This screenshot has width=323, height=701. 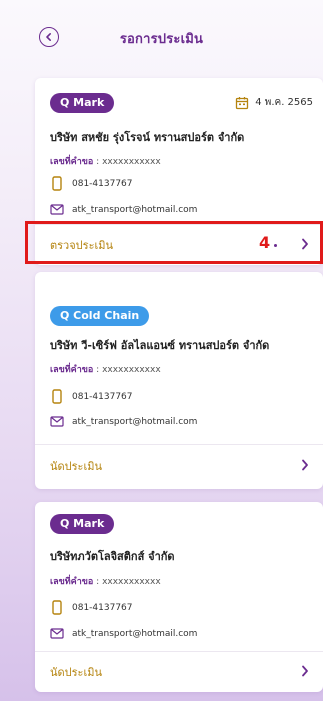 I want to click on page-title: รอการประเมิน, so click(x=161, y=39).